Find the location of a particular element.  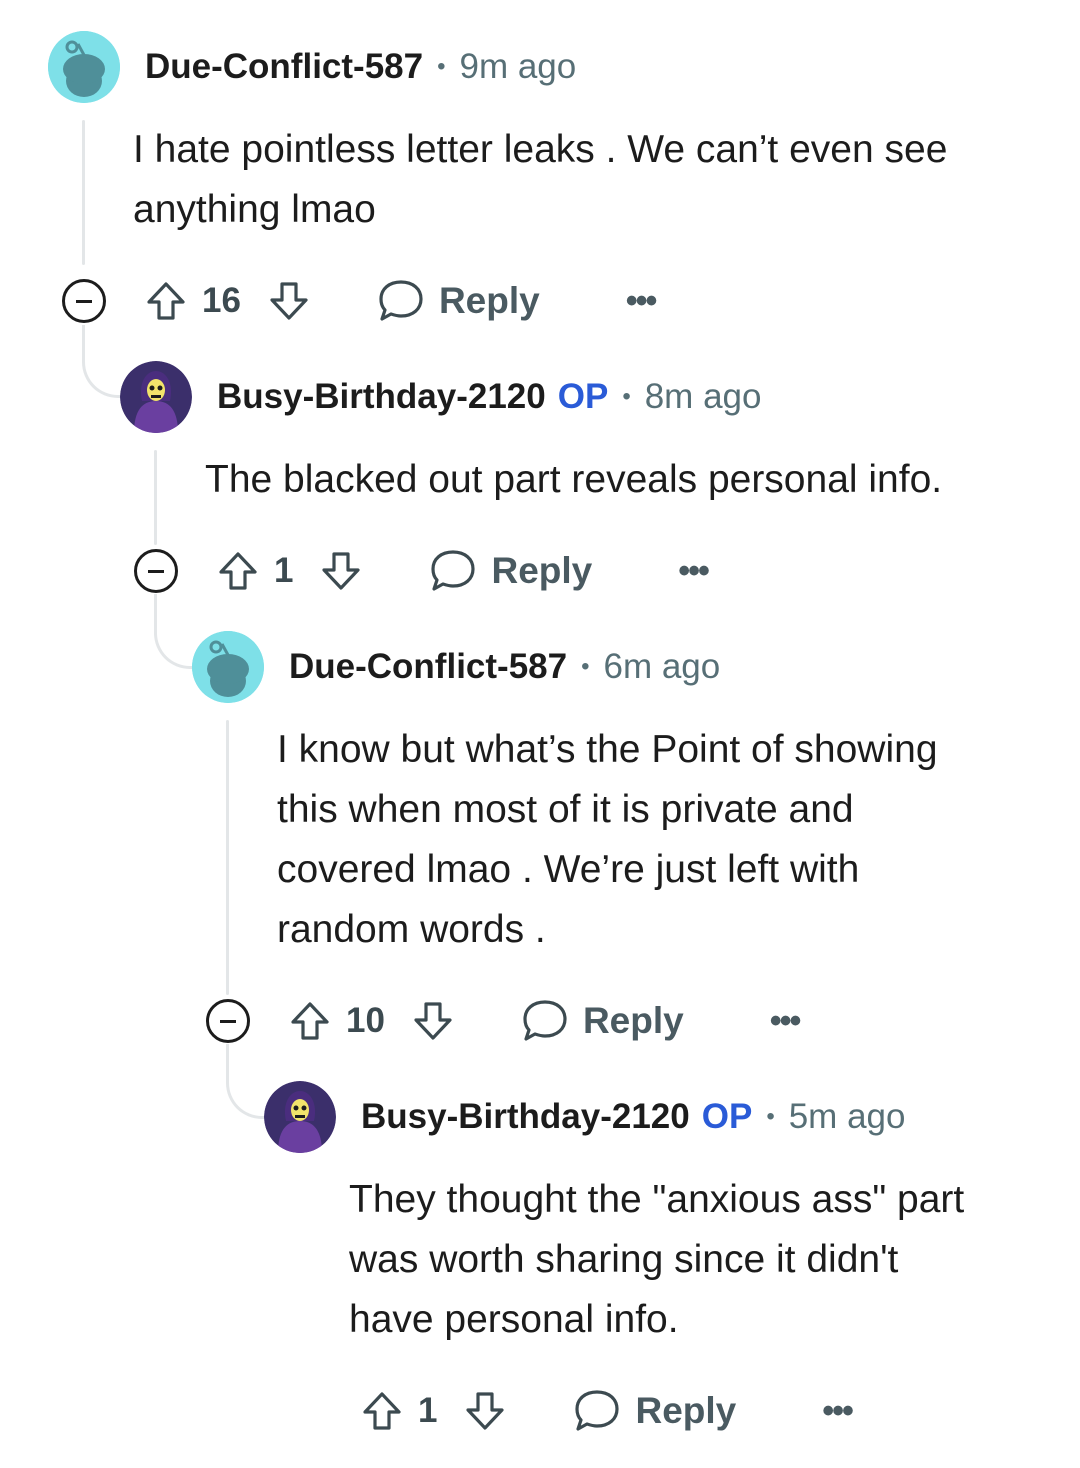

timestamp: 6m ago is located at coordinates (662, 666).